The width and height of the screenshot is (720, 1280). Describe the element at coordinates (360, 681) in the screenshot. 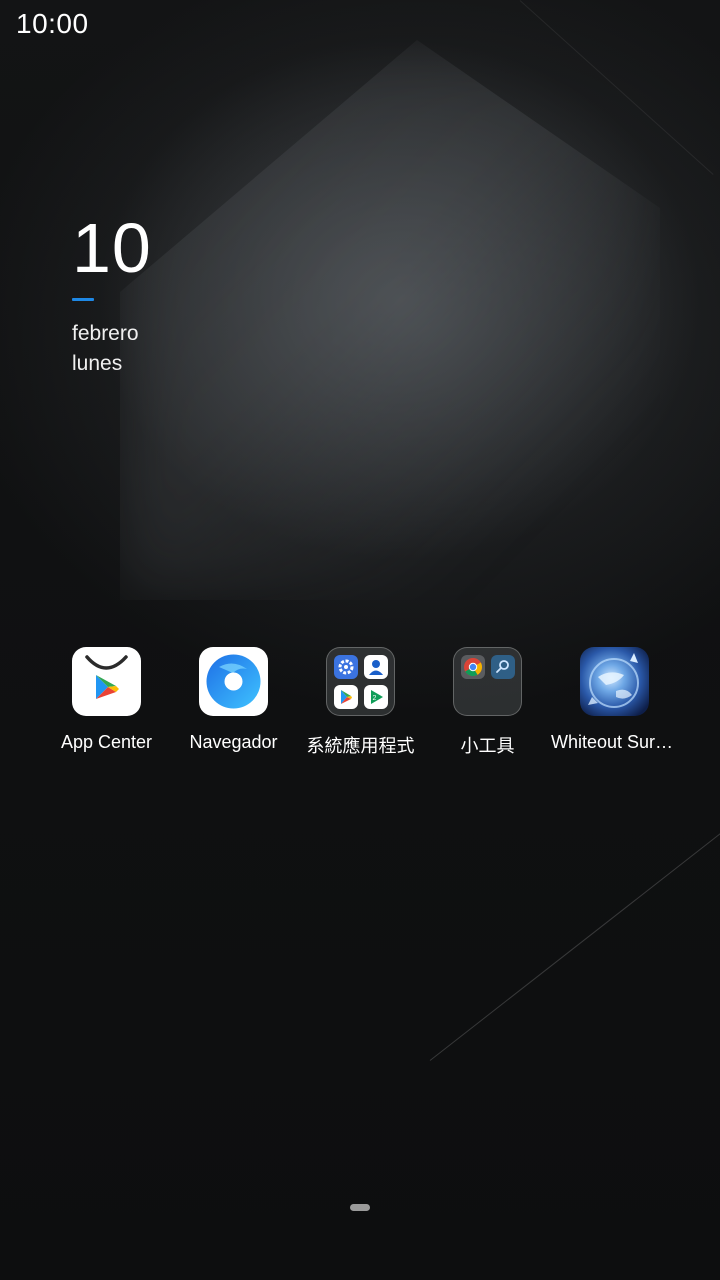

I see `folder-icon: 2` at that location.